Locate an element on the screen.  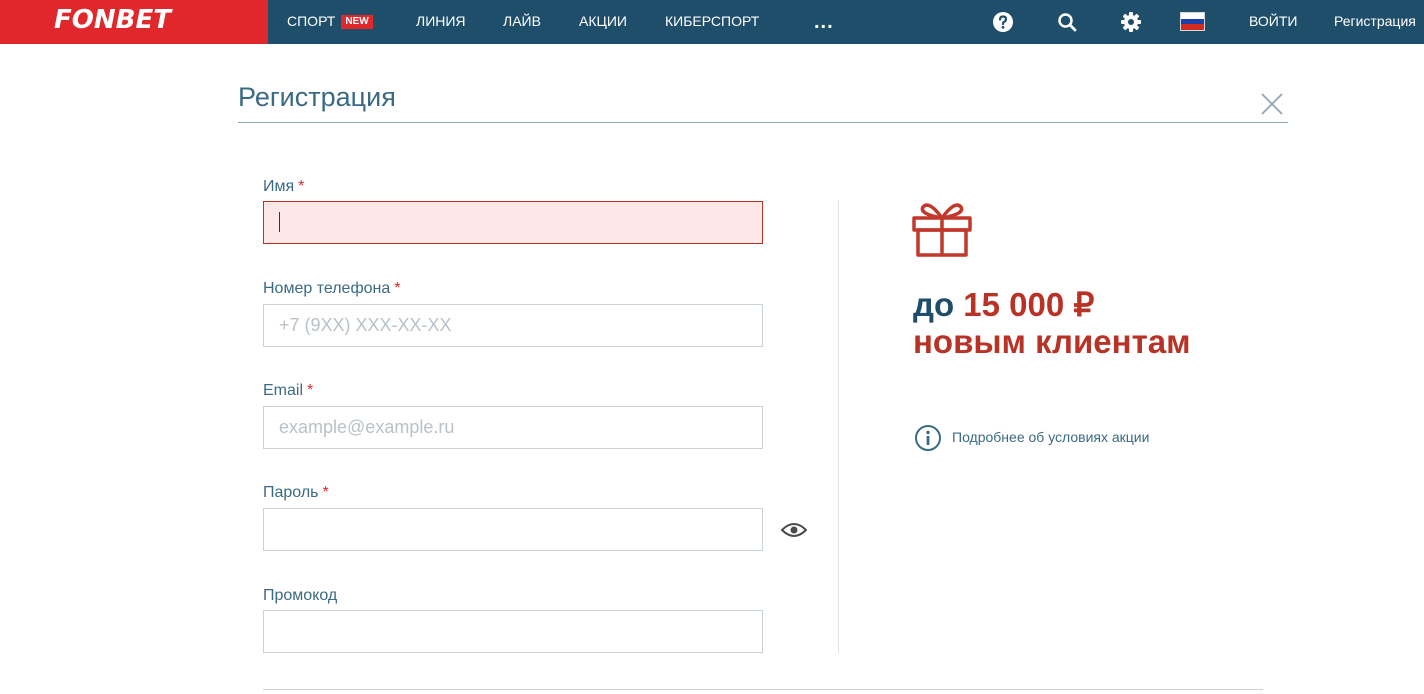
nav-item-live: ЛАЙВ is located at coordinates (522, 22).